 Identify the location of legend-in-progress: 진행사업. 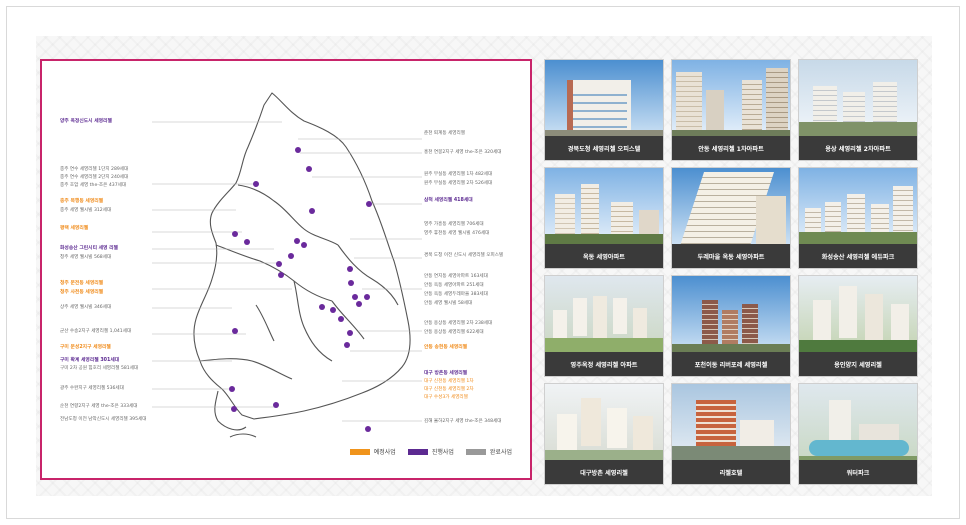
(430, 451).